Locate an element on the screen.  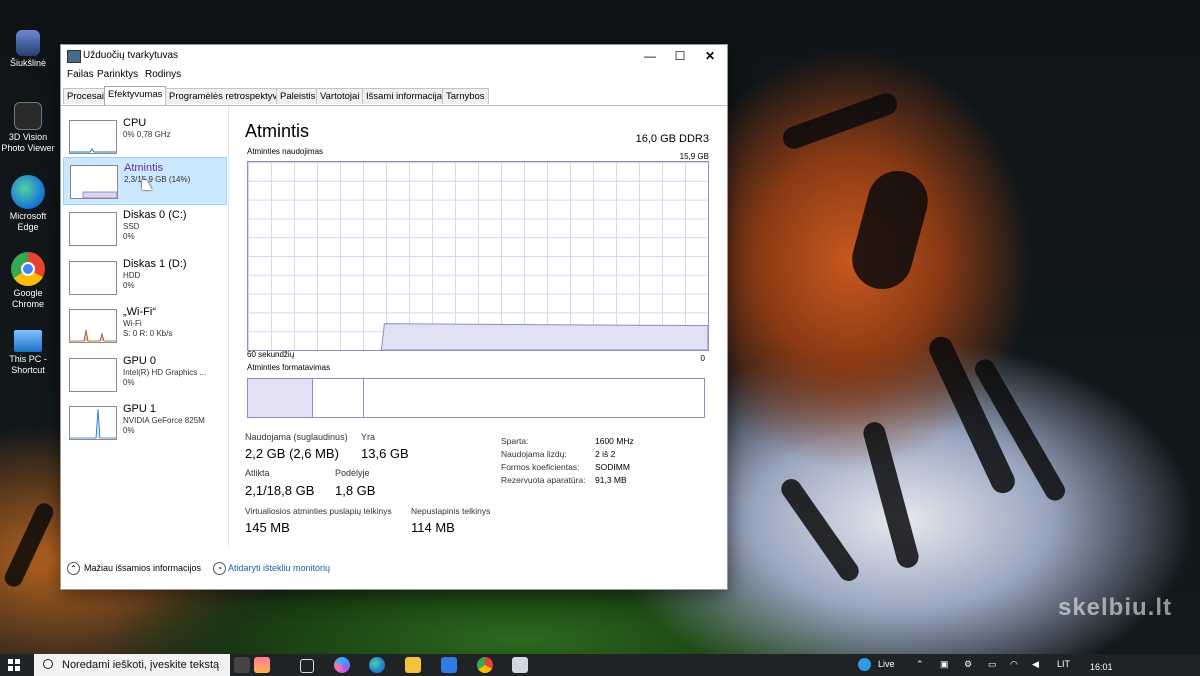
tab-services: Tarnybos is located at coordinates (465, 96).